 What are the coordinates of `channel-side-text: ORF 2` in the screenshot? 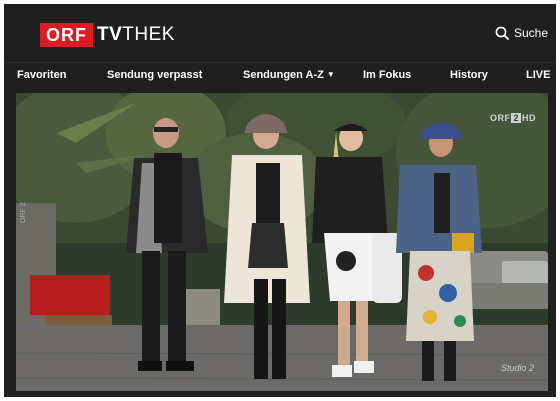 It's located at (23, 212).